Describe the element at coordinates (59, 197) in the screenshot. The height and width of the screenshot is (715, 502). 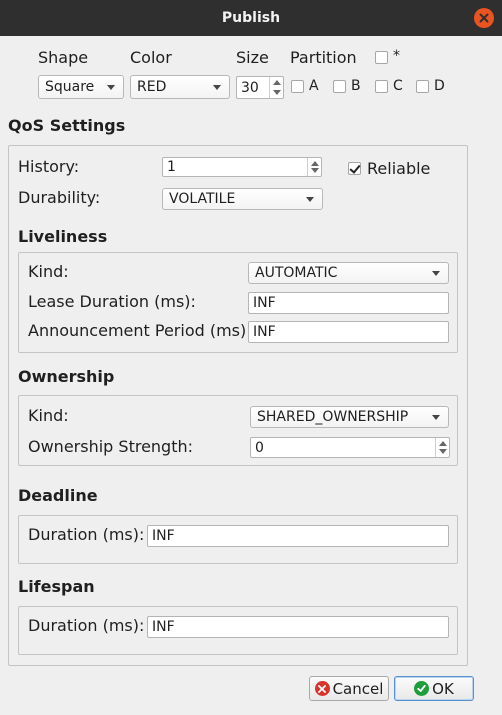
I see `durability-label: Durability:` at that location.